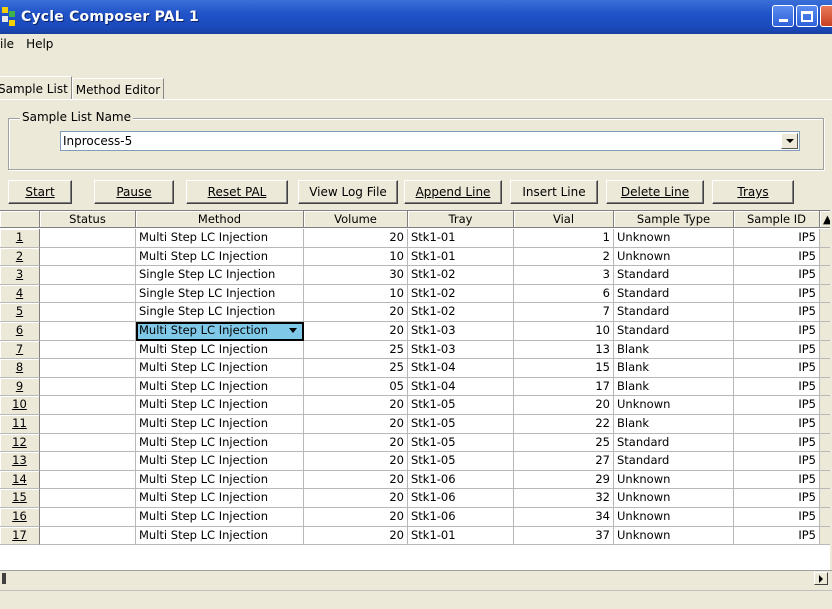 Image resolution: width=832 pixels, height=609 pixels. What do you see at coordinates (36, 88) in the screenshot?
I see `tab-sample-list: Sample List` at bounding box center [36, 88].